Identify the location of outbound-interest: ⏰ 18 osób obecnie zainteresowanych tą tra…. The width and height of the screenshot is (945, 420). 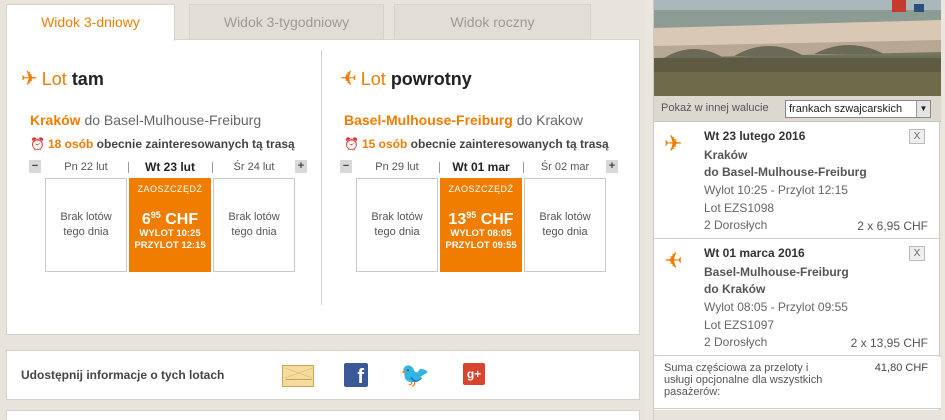
(162, 144).